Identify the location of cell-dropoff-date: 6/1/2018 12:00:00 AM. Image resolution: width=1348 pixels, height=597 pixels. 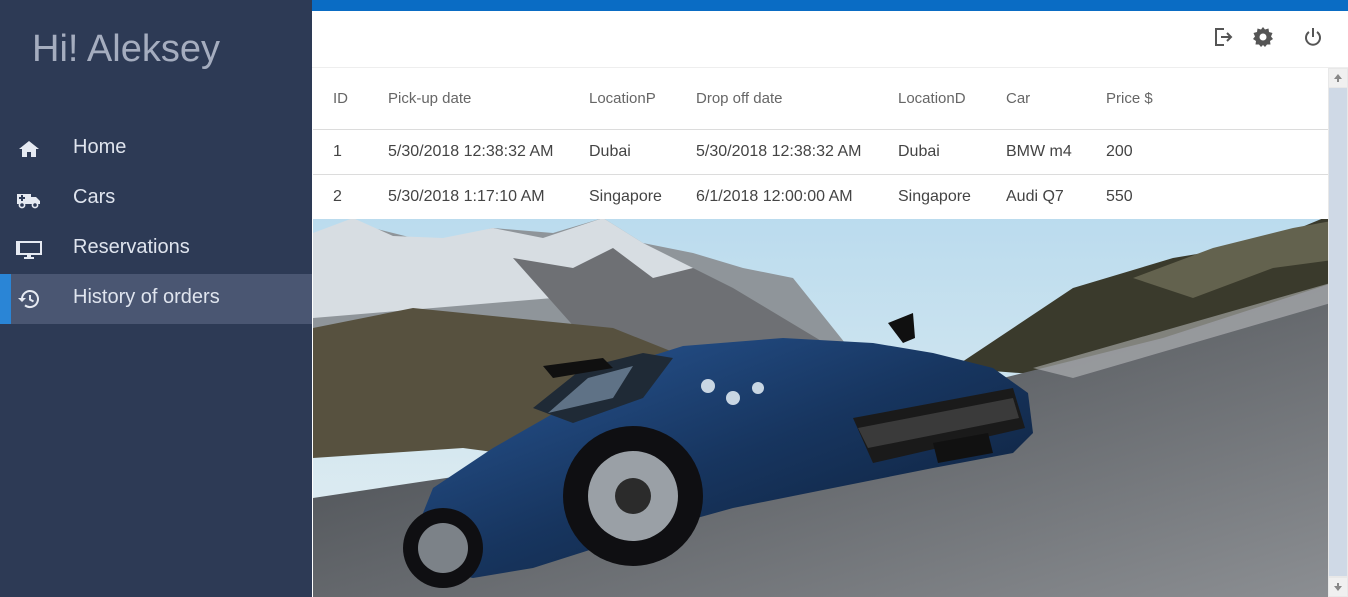
(774, 196).